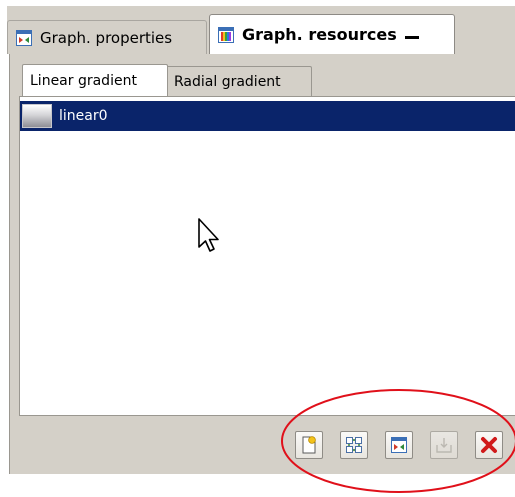 Image resolution: width=515 pixels, height=497 pixels. What do you see at coordinates (319, 34) in the screenshot?
I see `tab-graph-resources-label: Graph. resources` at bounding box center [319, 34].